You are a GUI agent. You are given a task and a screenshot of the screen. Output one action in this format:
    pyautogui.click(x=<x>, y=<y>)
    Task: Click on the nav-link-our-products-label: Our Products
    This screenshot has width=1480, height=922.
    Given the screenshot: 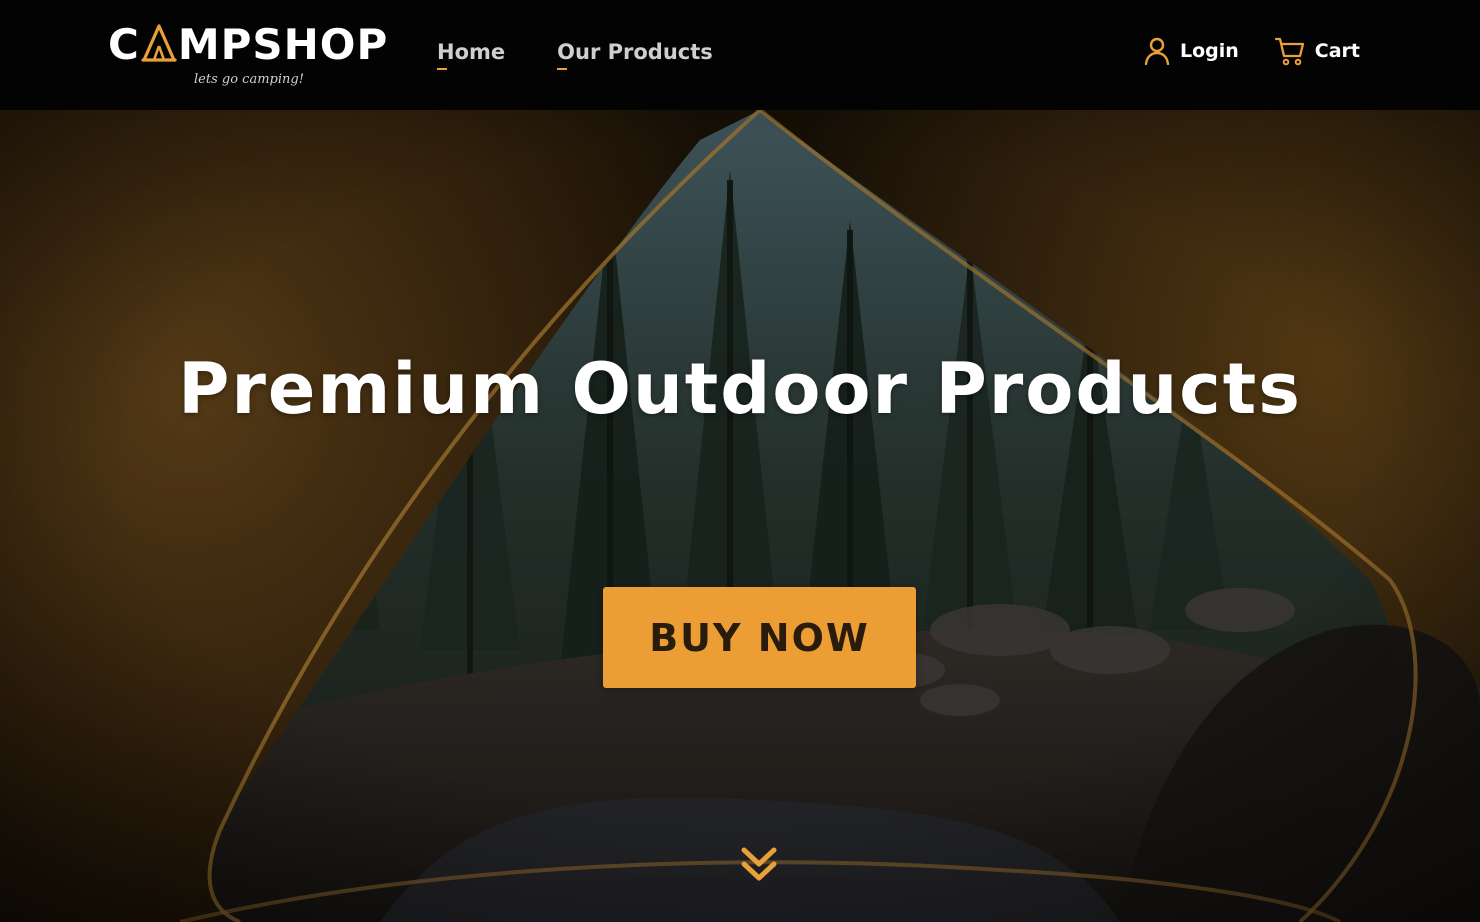 What is the action you would take?
    pyautogui.click(x=635, y=52)
    